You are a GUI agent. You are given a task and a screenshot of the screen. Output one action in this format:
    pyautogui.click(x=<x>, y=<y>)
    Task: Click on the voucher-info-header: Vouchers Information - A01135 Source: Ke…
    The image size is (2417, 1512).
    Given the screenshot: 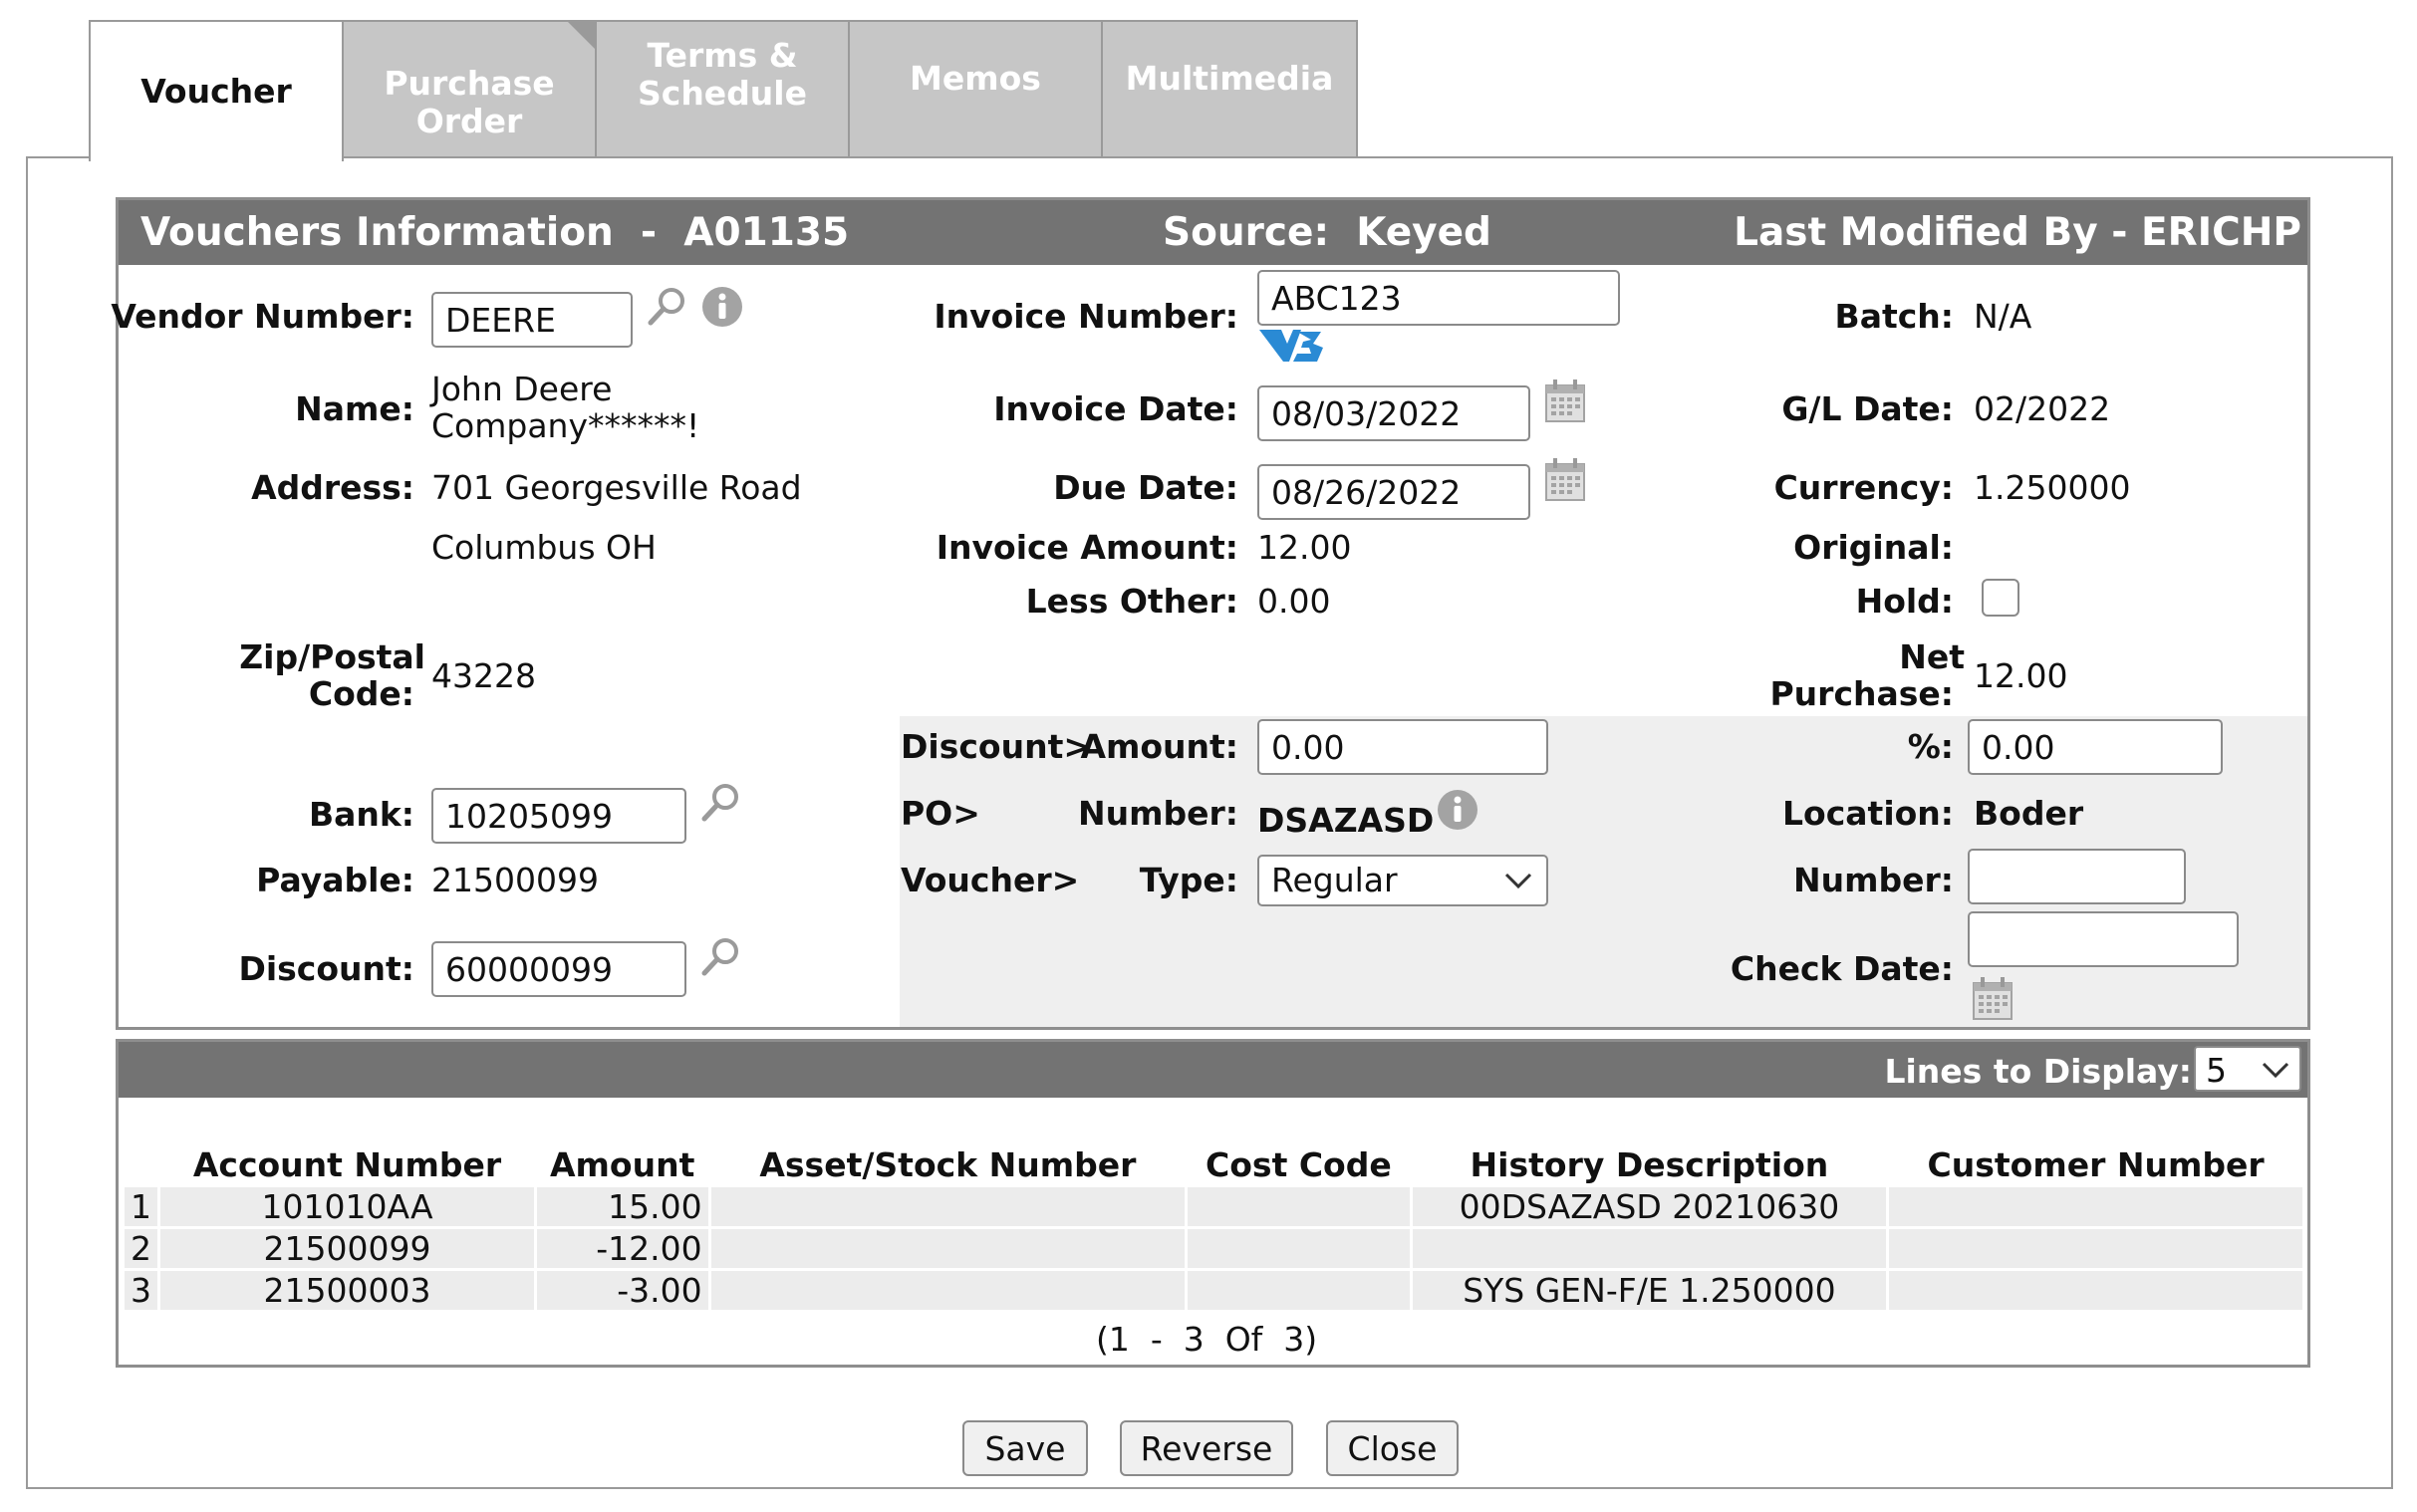 What is the action you would take?
    pyautogui.click(x=1213, y=232)
    